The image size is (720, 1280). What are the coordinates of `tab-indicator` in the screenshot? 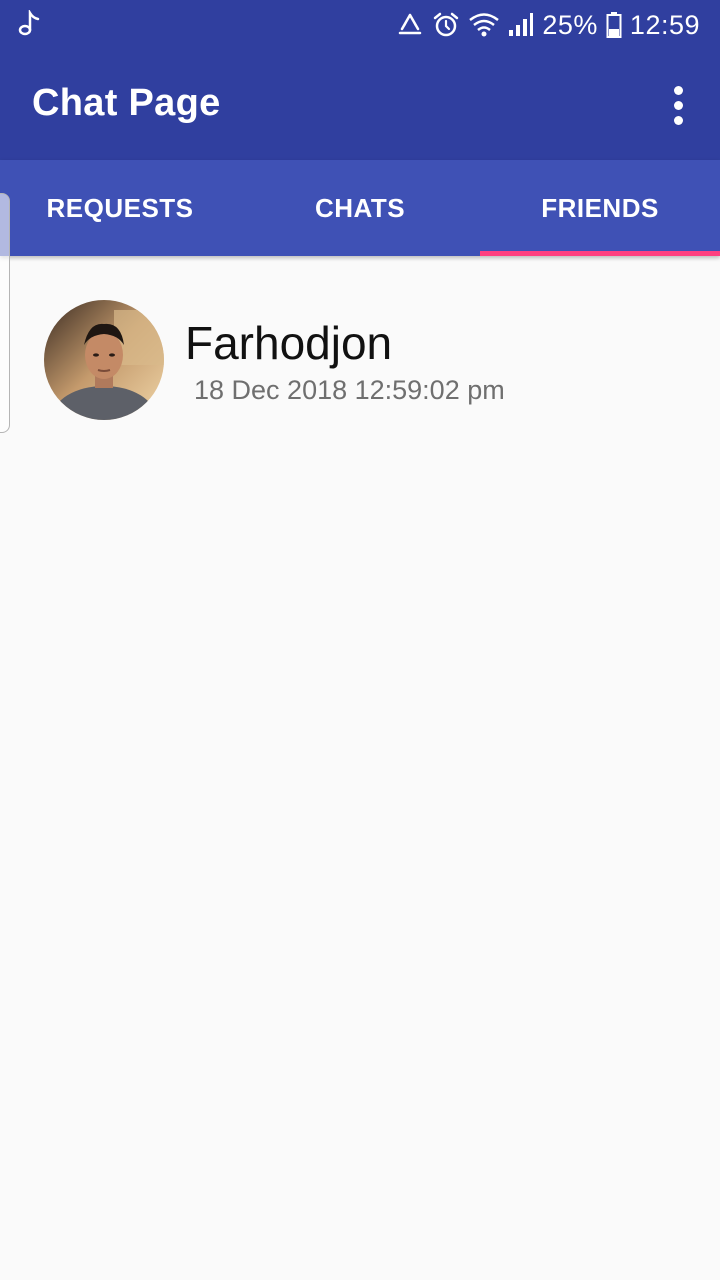 It's located at (600, 253).